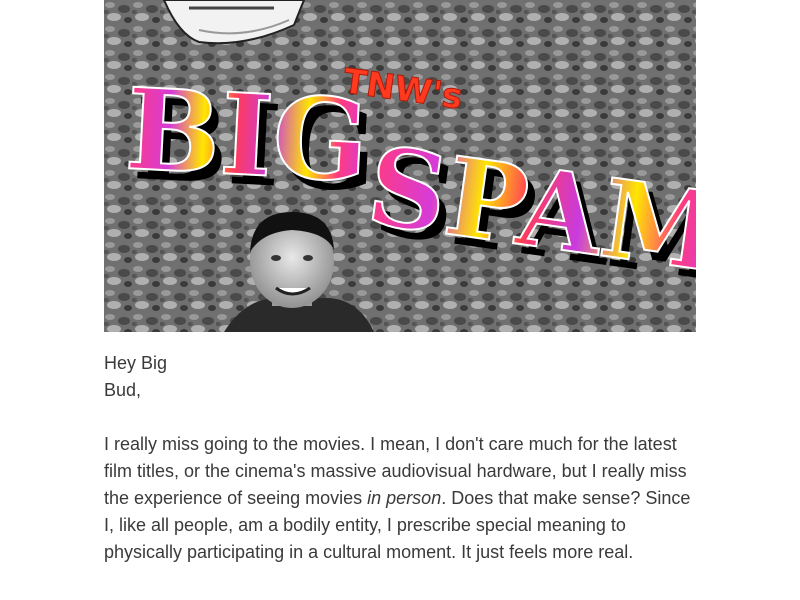 The height and width of the screenshot is (600, 800). Describe the element at coordinates (136, 376) in the screenshot. I see `email-greeting: Hey Big Bud,` at that location.